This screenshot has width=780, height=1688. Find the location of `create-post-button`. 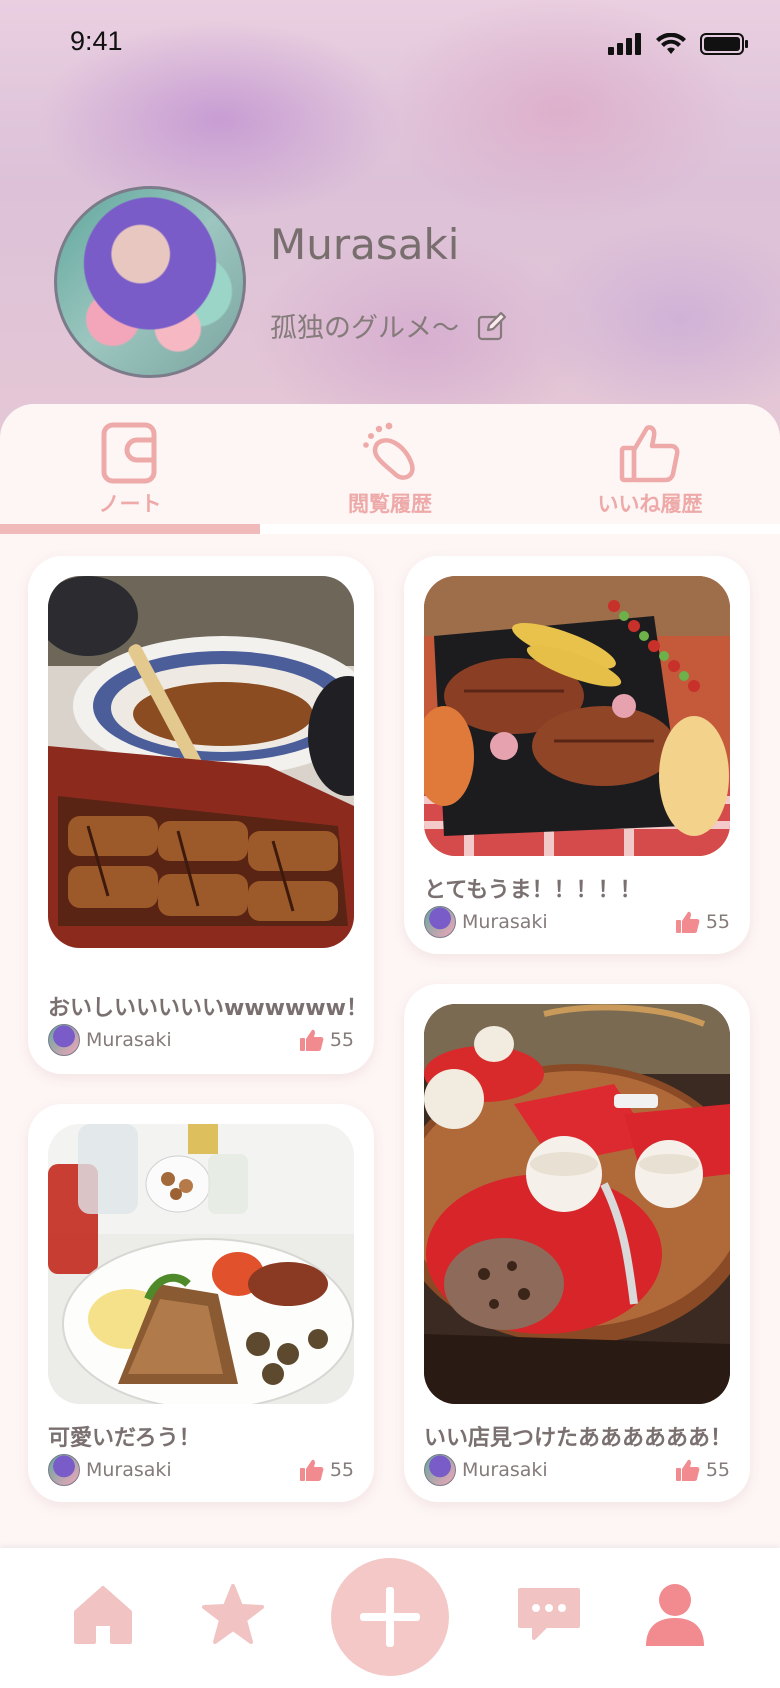

create-post-button is located at coordinates (390, 1617).